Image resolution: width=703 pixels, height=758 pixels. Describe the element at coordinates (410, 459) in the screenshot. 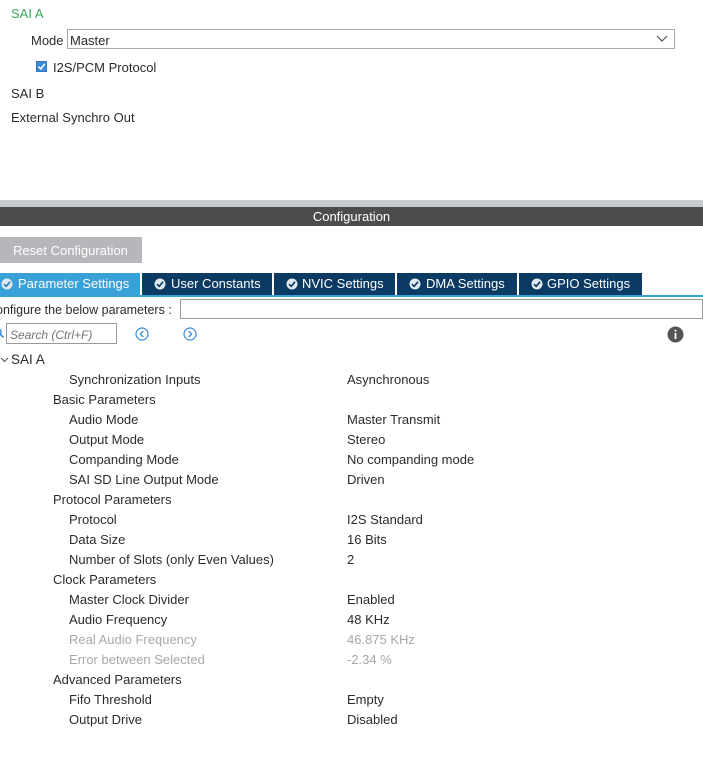

I see `parameter-value: No companding mode` at that location.